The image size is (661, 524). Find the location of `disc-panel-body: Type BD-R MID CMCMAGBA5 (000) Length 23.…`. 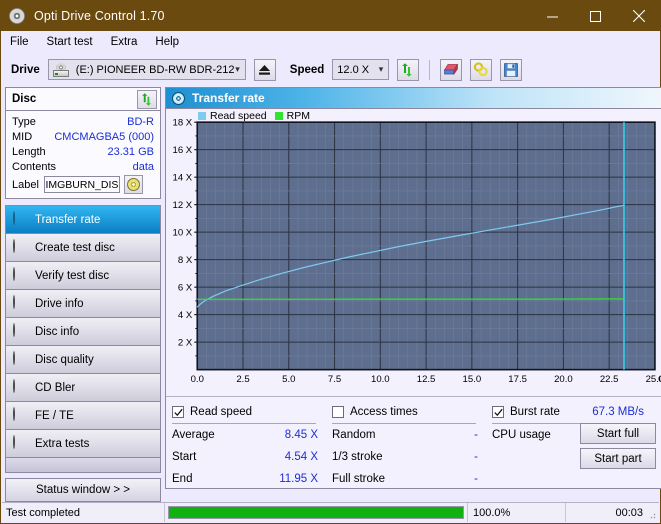

disc-panel-body: Type BD-R MID CMCMAGBA5 (000) Length 23.… is located at coordinates (83, 154).